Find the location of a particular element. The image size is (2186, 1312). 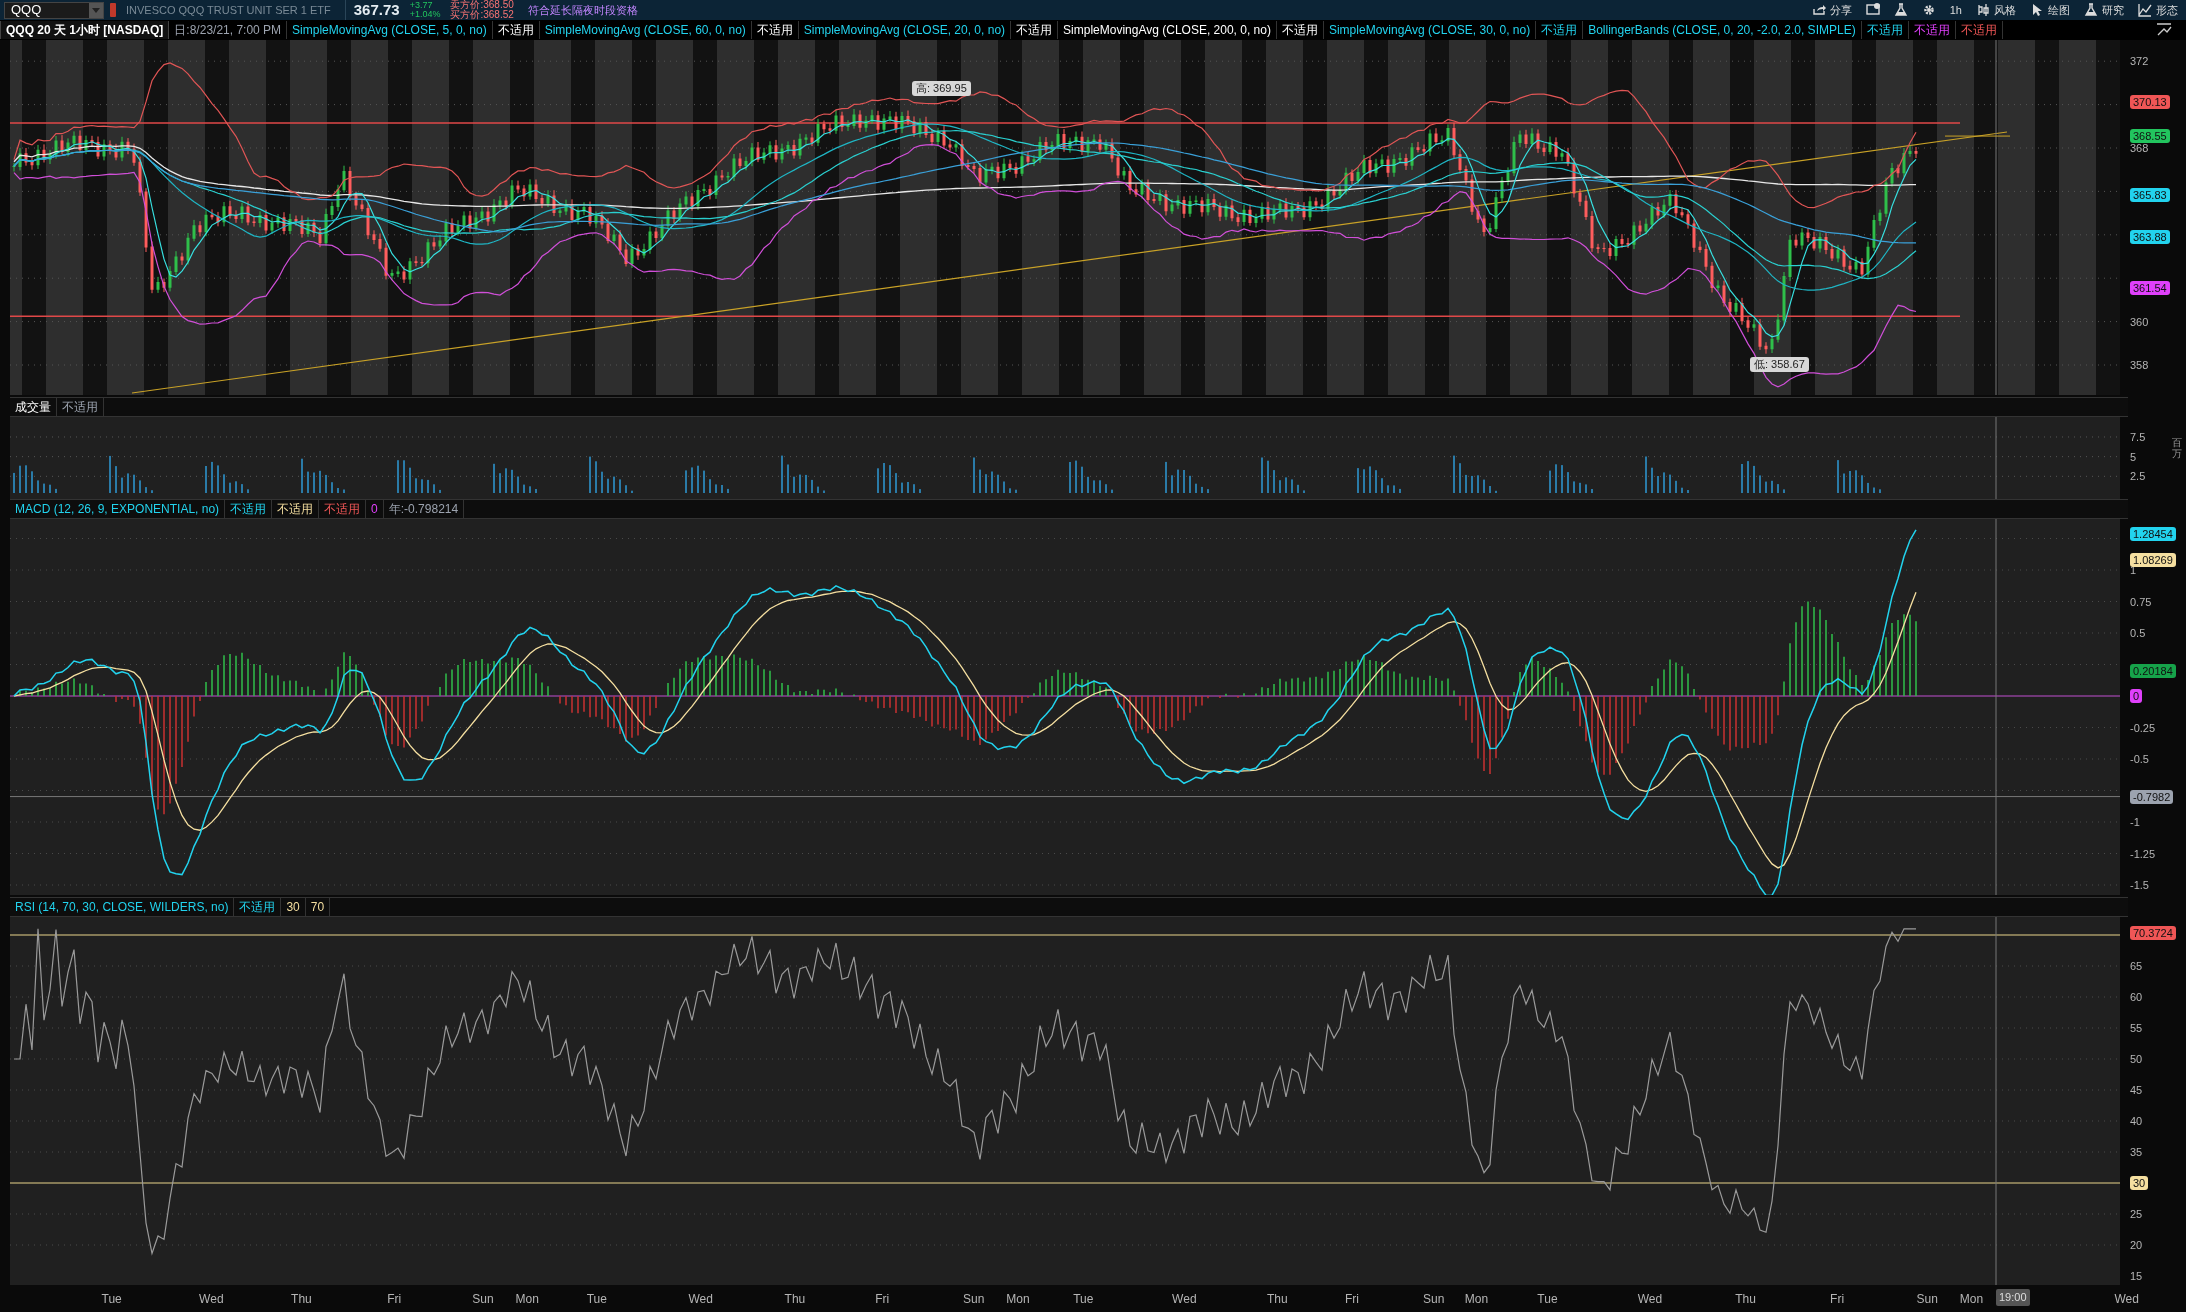

style-button: 风格 is located at coordinates (1996, 10).